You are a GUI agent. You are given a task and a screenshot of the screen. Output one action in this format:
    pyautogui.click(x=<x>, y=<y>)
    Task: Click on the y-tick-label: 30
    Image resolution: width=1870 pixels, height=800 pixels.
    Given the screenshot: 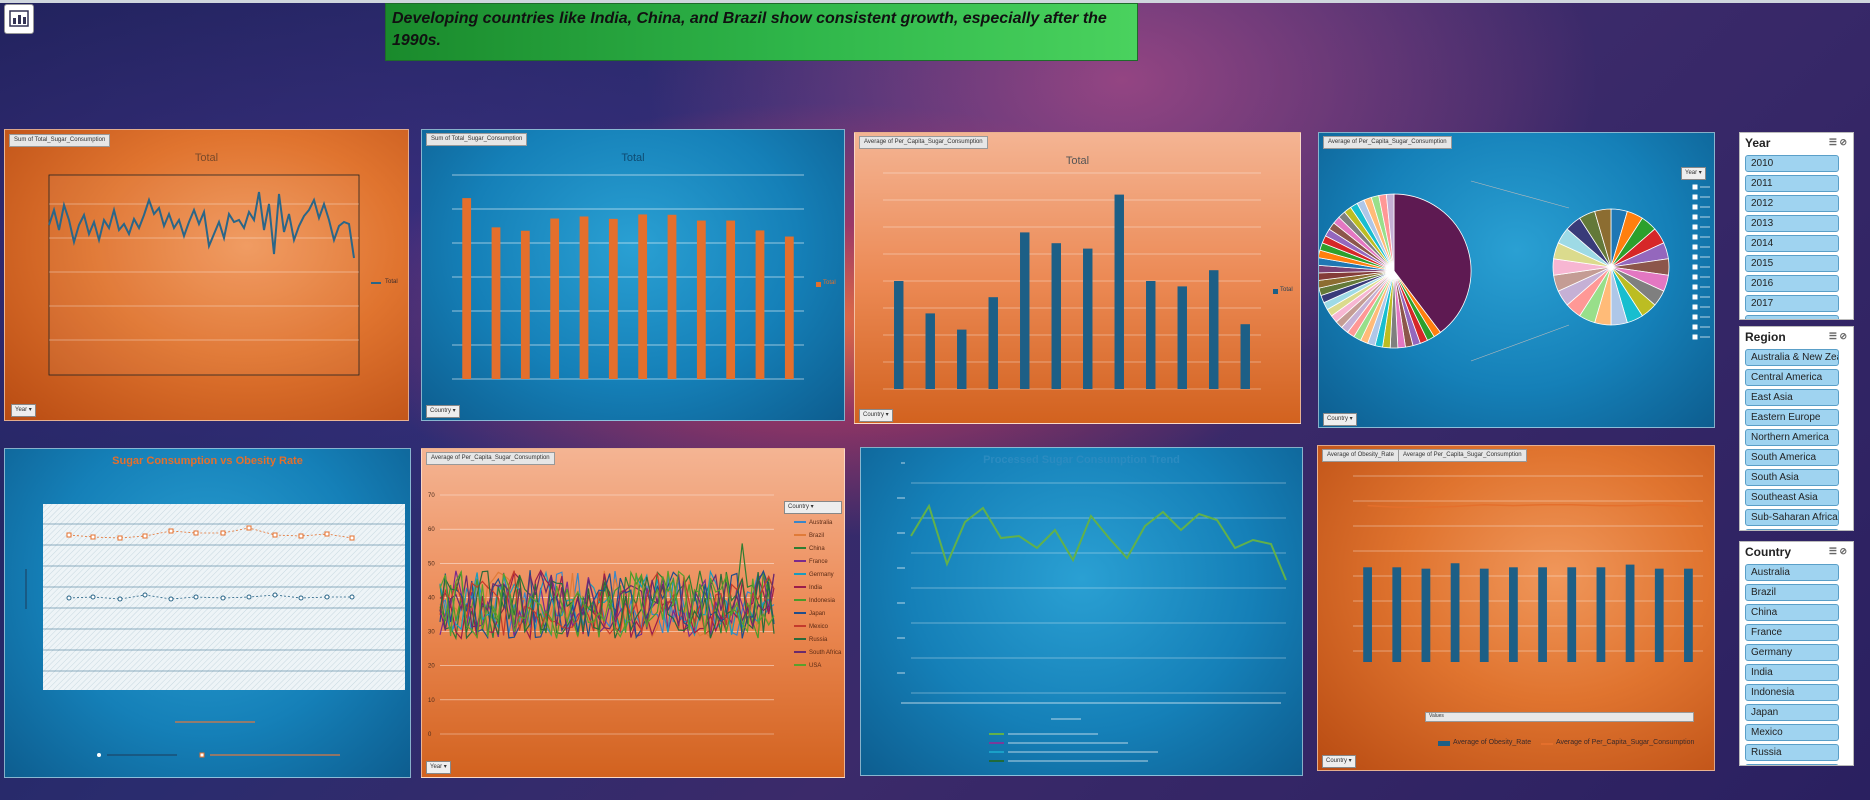 What is the action you would take?
    pyautogui.click(x=431, y=633)
    